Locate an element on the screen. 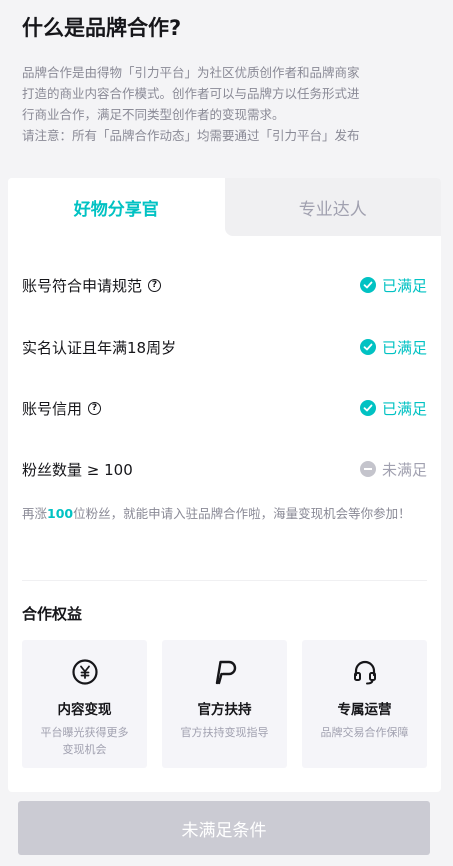  benefit-name: 内容变现 is located at coordinates (84, 710).